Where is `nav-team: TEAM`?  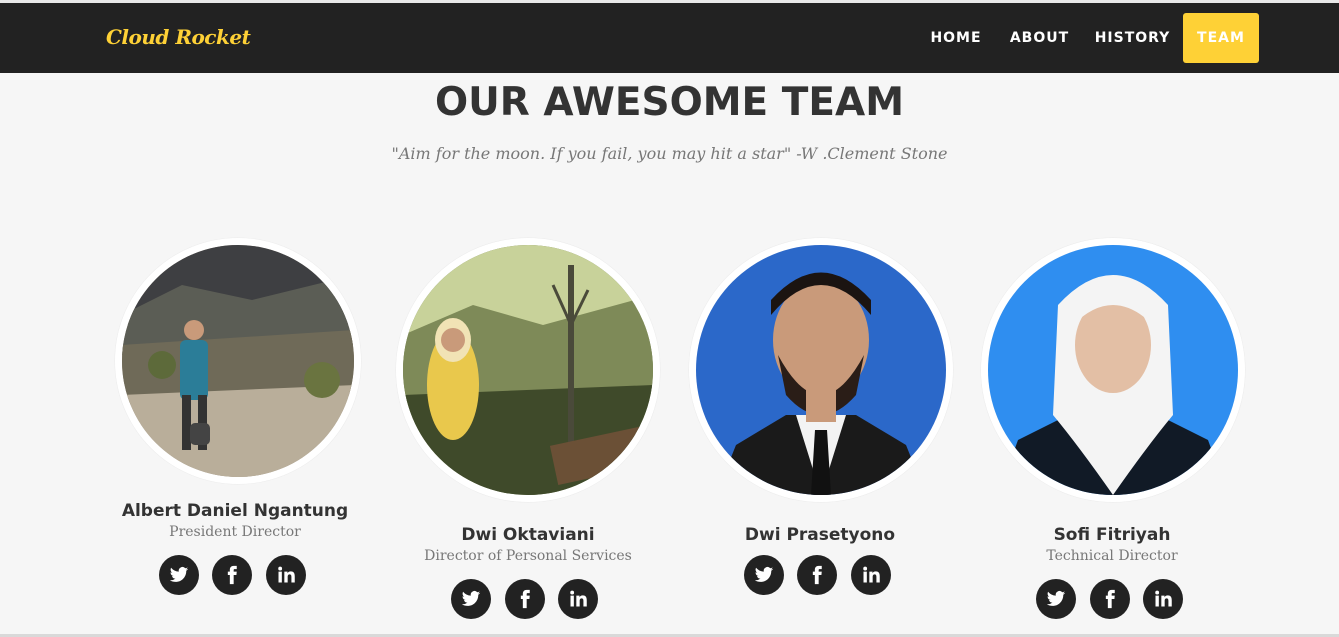 nav-team: TEAM is located at coordinates (1221, 38).